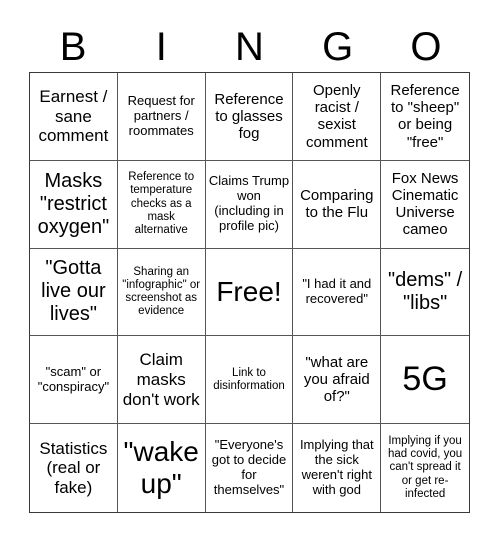 Image resolution: width=500 pixels, height=544 pixels. Describe the element at coordinates (74, 468) in the screenshot. I see `bingo-cell: Statistics (real or fake)` at that location.